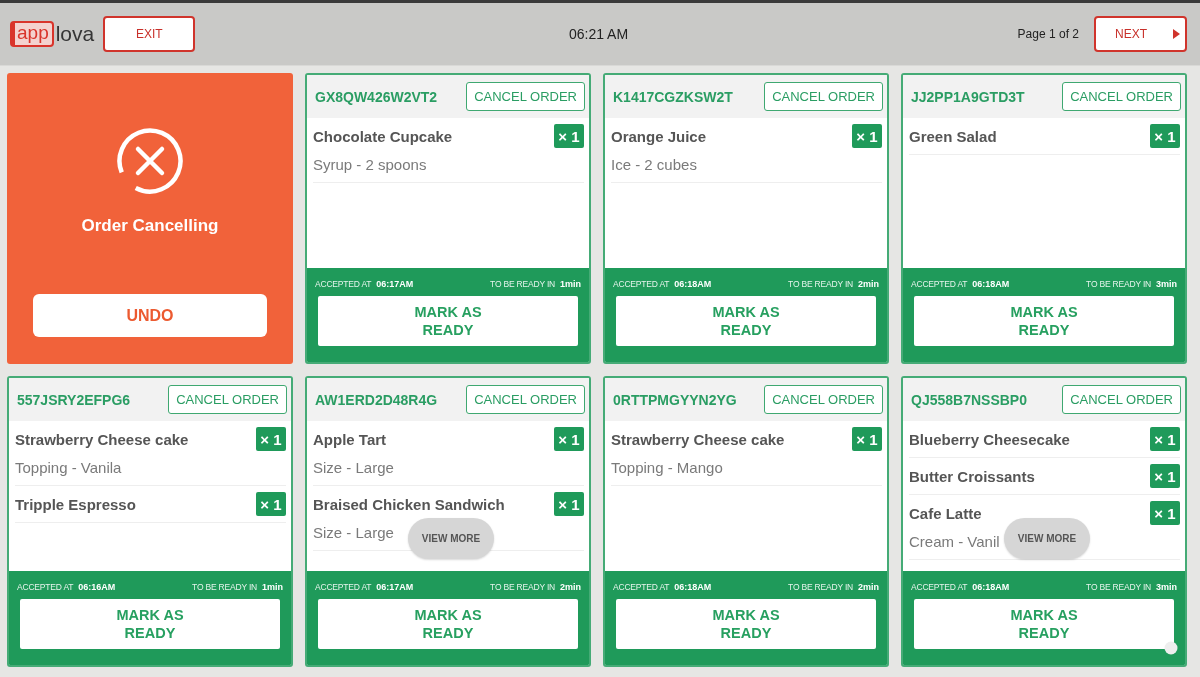 Image resolution: width=1200 pixels, height=677 pixels. What do you see at coordinates (376, 399) in the screenshot?
I see `order-id: AW1ERD2D48R4G` at bounding box center [376, 399].